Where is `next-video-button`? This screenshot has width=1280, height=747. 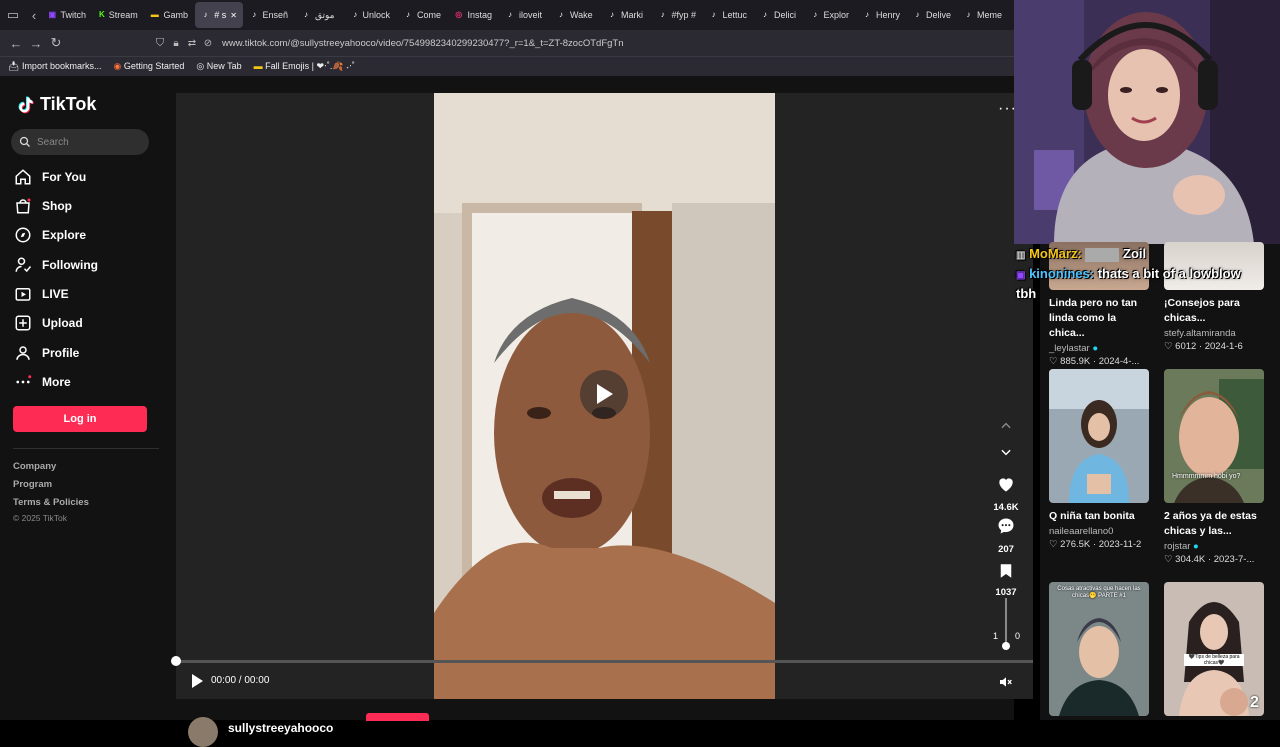
next-video-button is located at coordinates (1006, 453).